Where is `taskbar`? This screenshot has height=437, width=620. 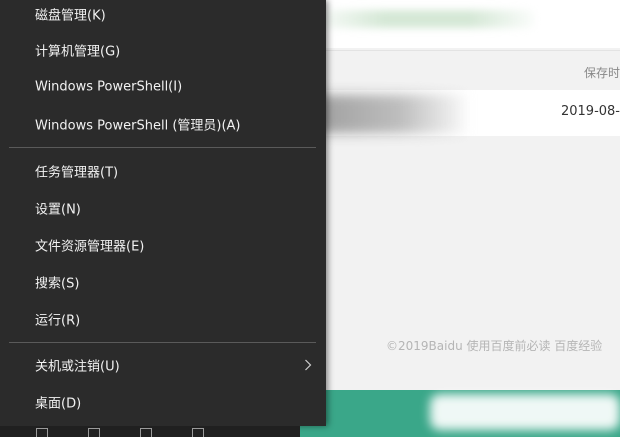
taskbar is located at coordinates (150, 431).